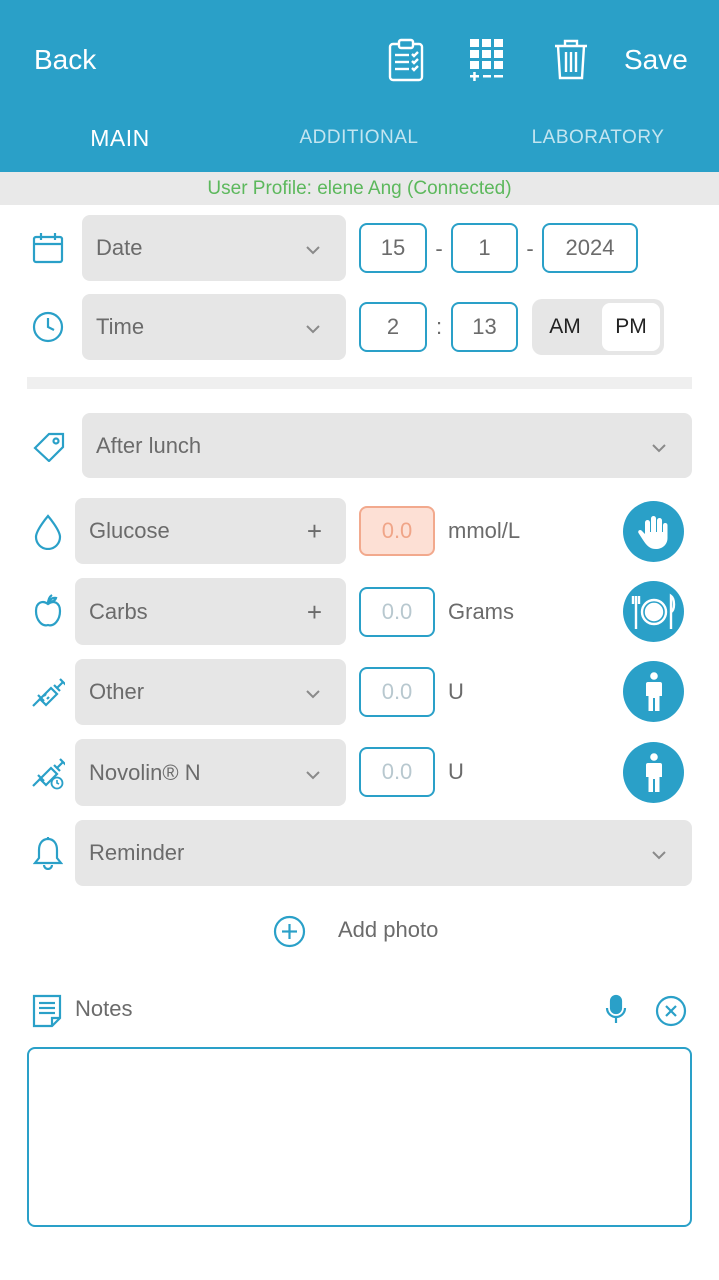  Describe the element at coordinates (118, 611) in the screenshot. I see `carbs-label: Carbs` at that location.